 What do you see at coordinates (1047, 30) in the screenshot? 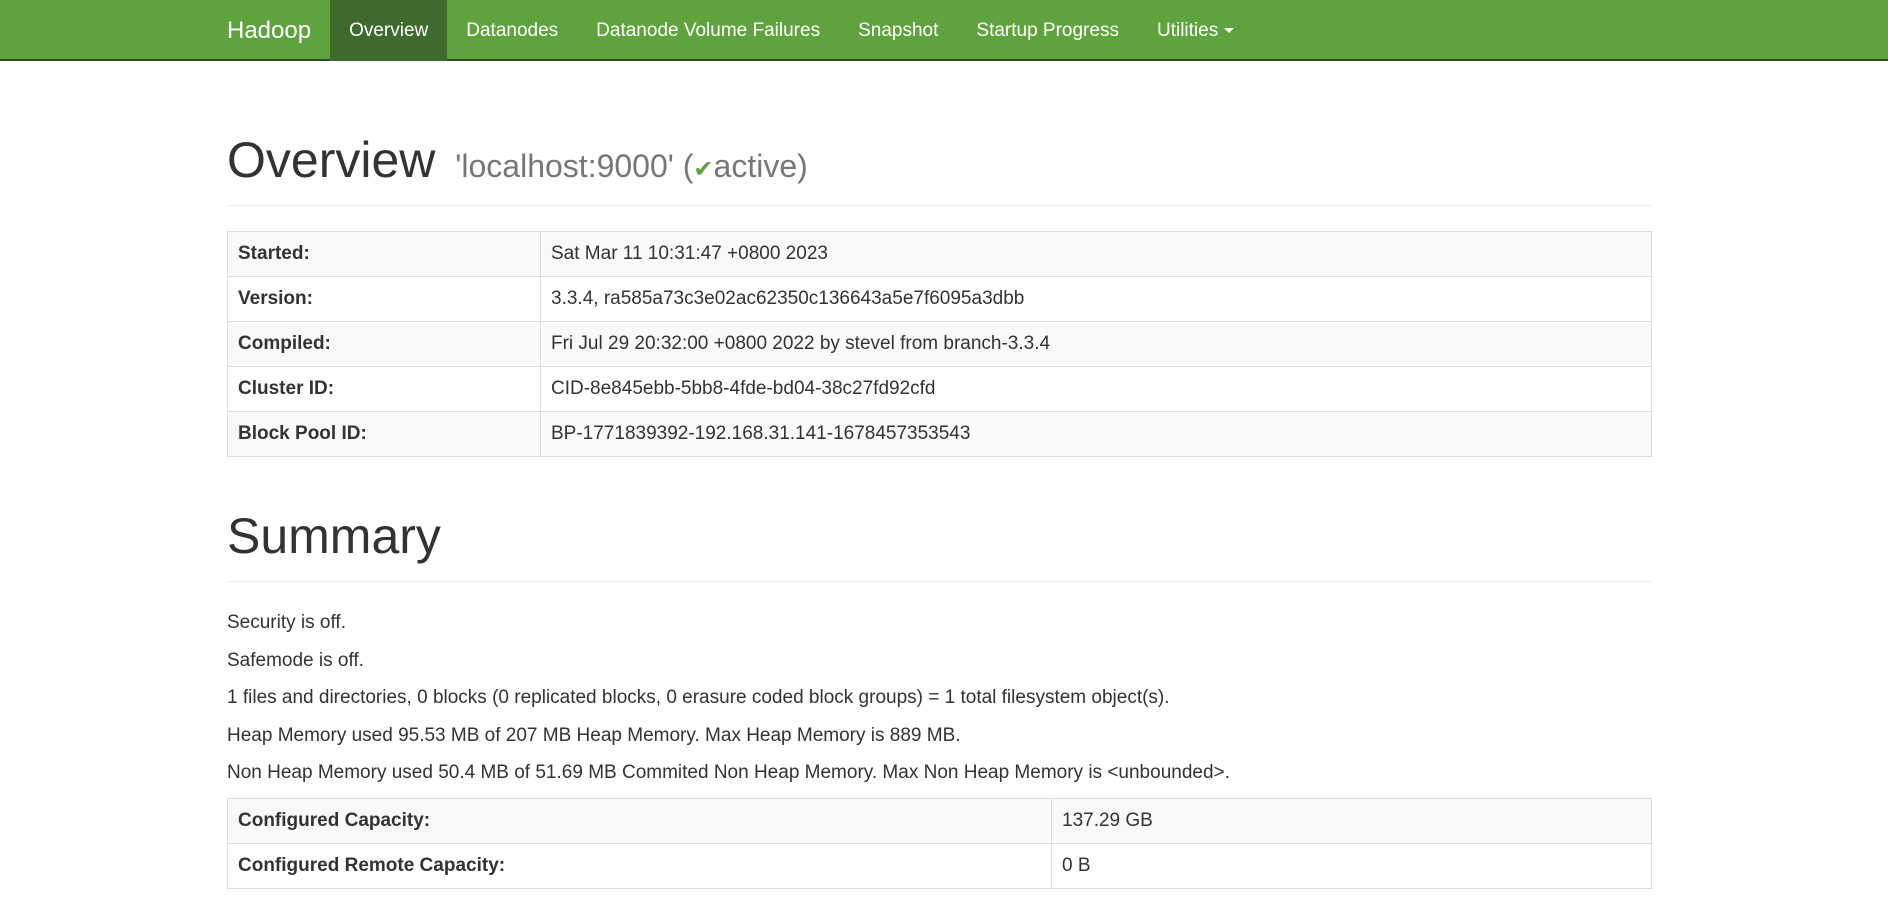
I see `nav-startup-progress: Startup Progress` at bounding box center [1047, 30].